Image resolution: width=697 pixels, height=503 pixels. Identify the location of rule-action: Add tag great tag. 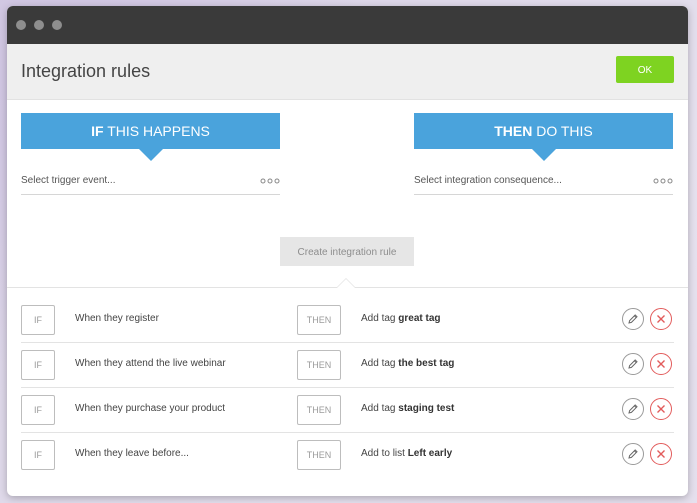
(401, 318).